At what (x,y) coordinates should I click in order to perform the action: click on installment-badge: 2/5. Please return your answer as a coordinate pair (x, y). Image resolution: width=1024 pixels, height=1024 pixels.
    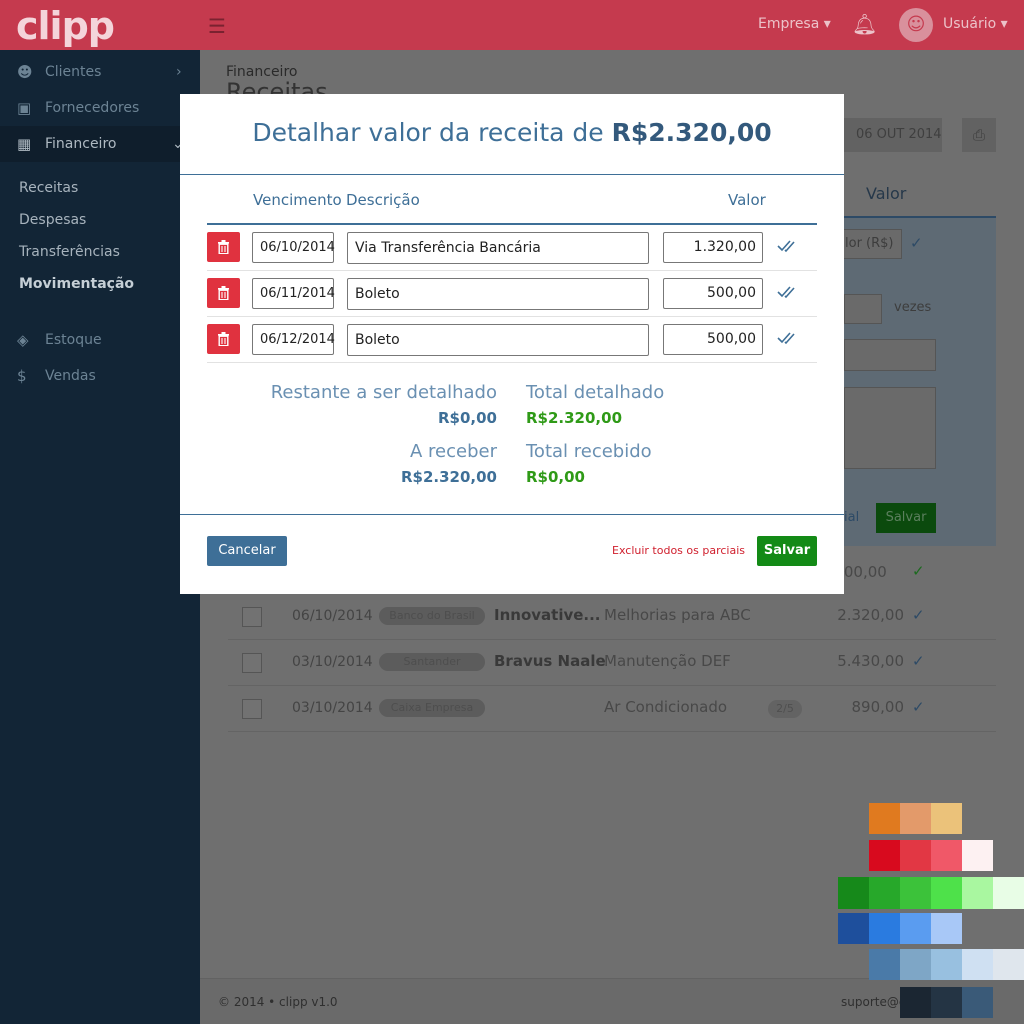
    Looking at the image, I should click on (785, 709).